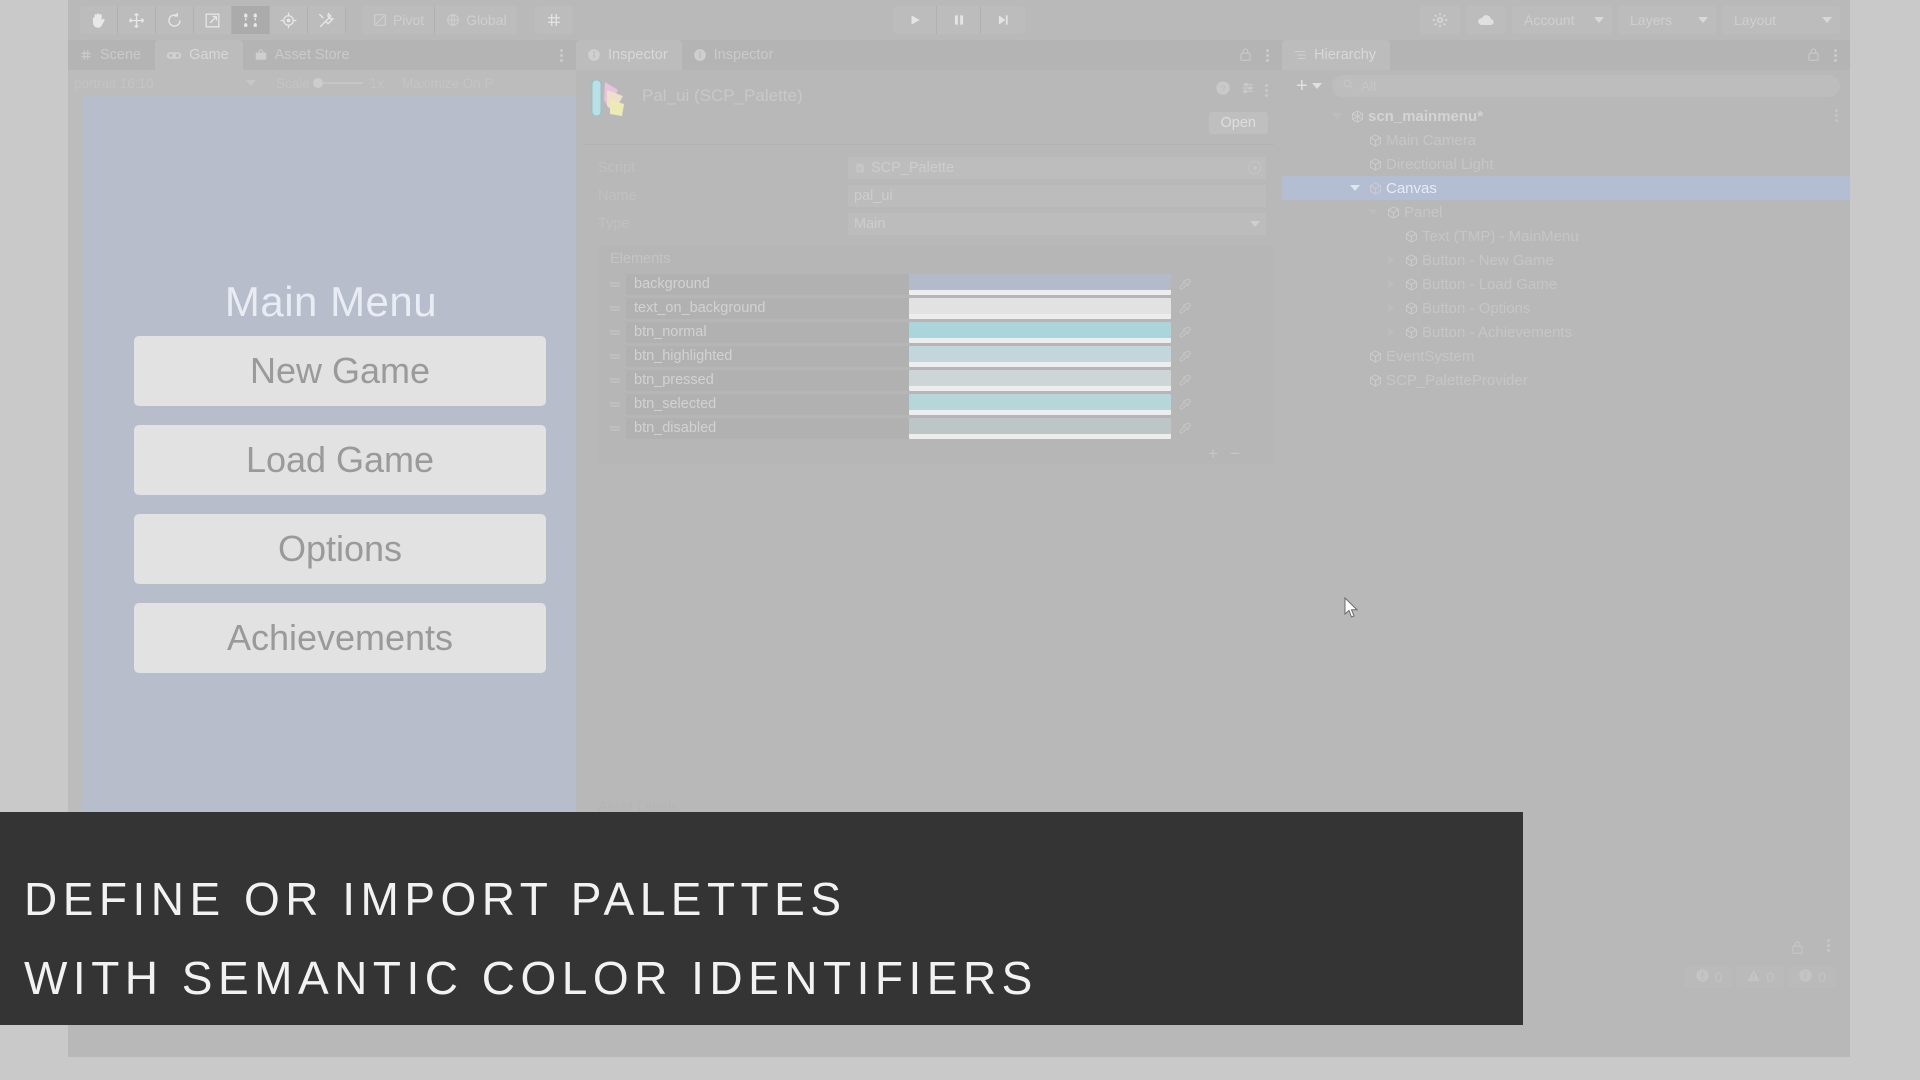  What do you see at coordinates (1057, 224) in the screenshot?
I see `property-field-type: Main` at bounding box center [1057, 224].